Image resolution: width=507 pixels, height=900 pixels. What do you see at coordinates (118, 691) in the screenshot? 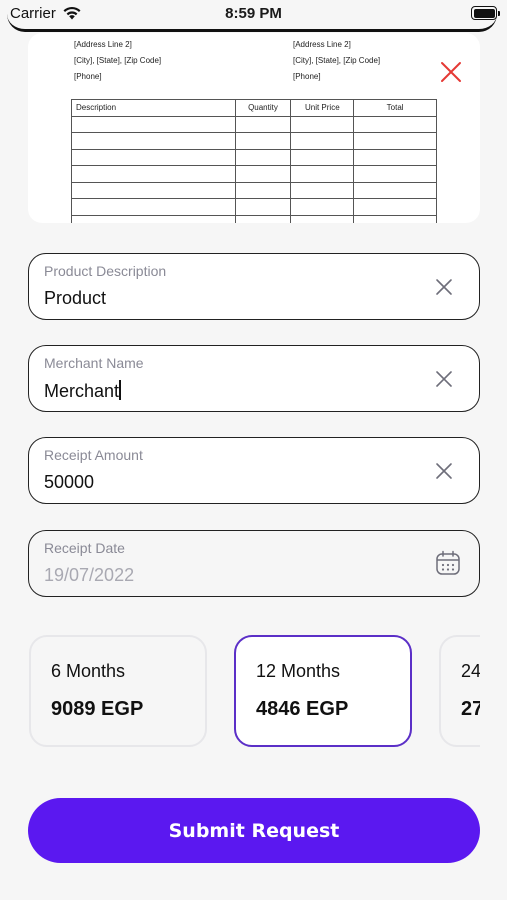
I see `plan-card-6-months: 6 Months 9089 EGP` at bounding box center [118, 691].